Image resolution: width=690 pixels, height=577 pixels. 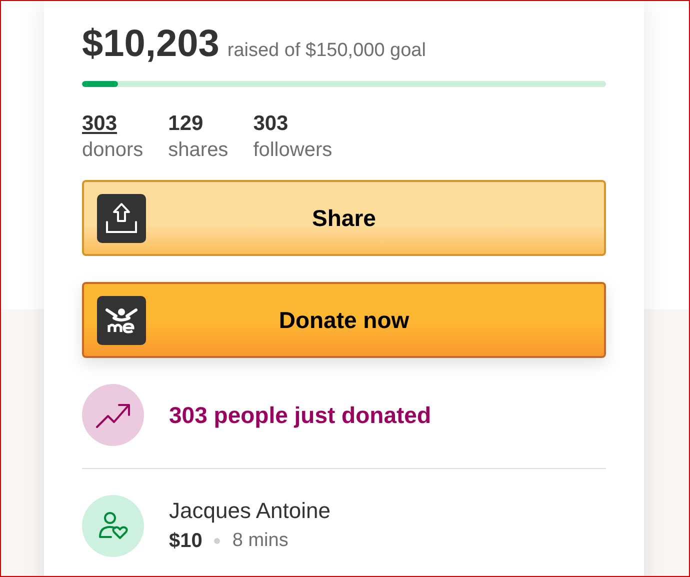 I want to click on donation-time: 8 mins, so click(x=260, y=540).